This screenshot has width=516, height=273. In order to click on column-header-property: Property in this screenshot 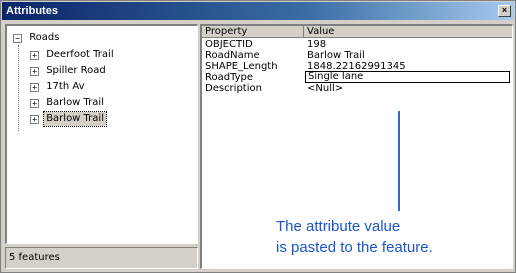, I will do `click(253, 32)`.